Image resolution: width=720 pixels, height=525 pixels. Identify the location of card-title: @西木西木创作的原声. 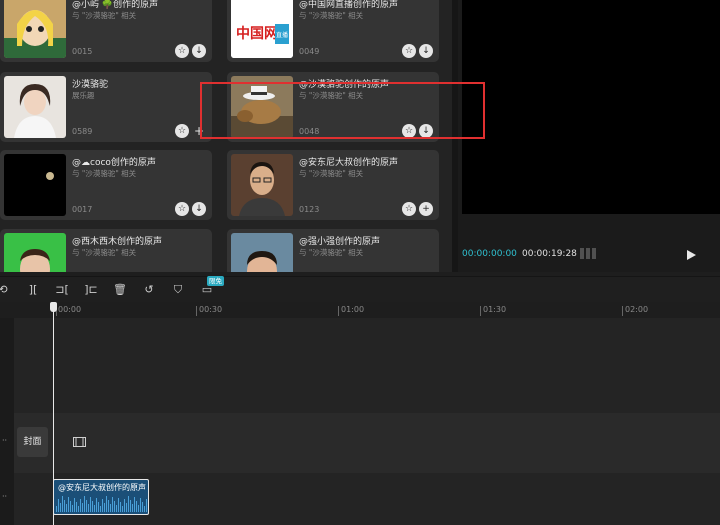
(117, 242).